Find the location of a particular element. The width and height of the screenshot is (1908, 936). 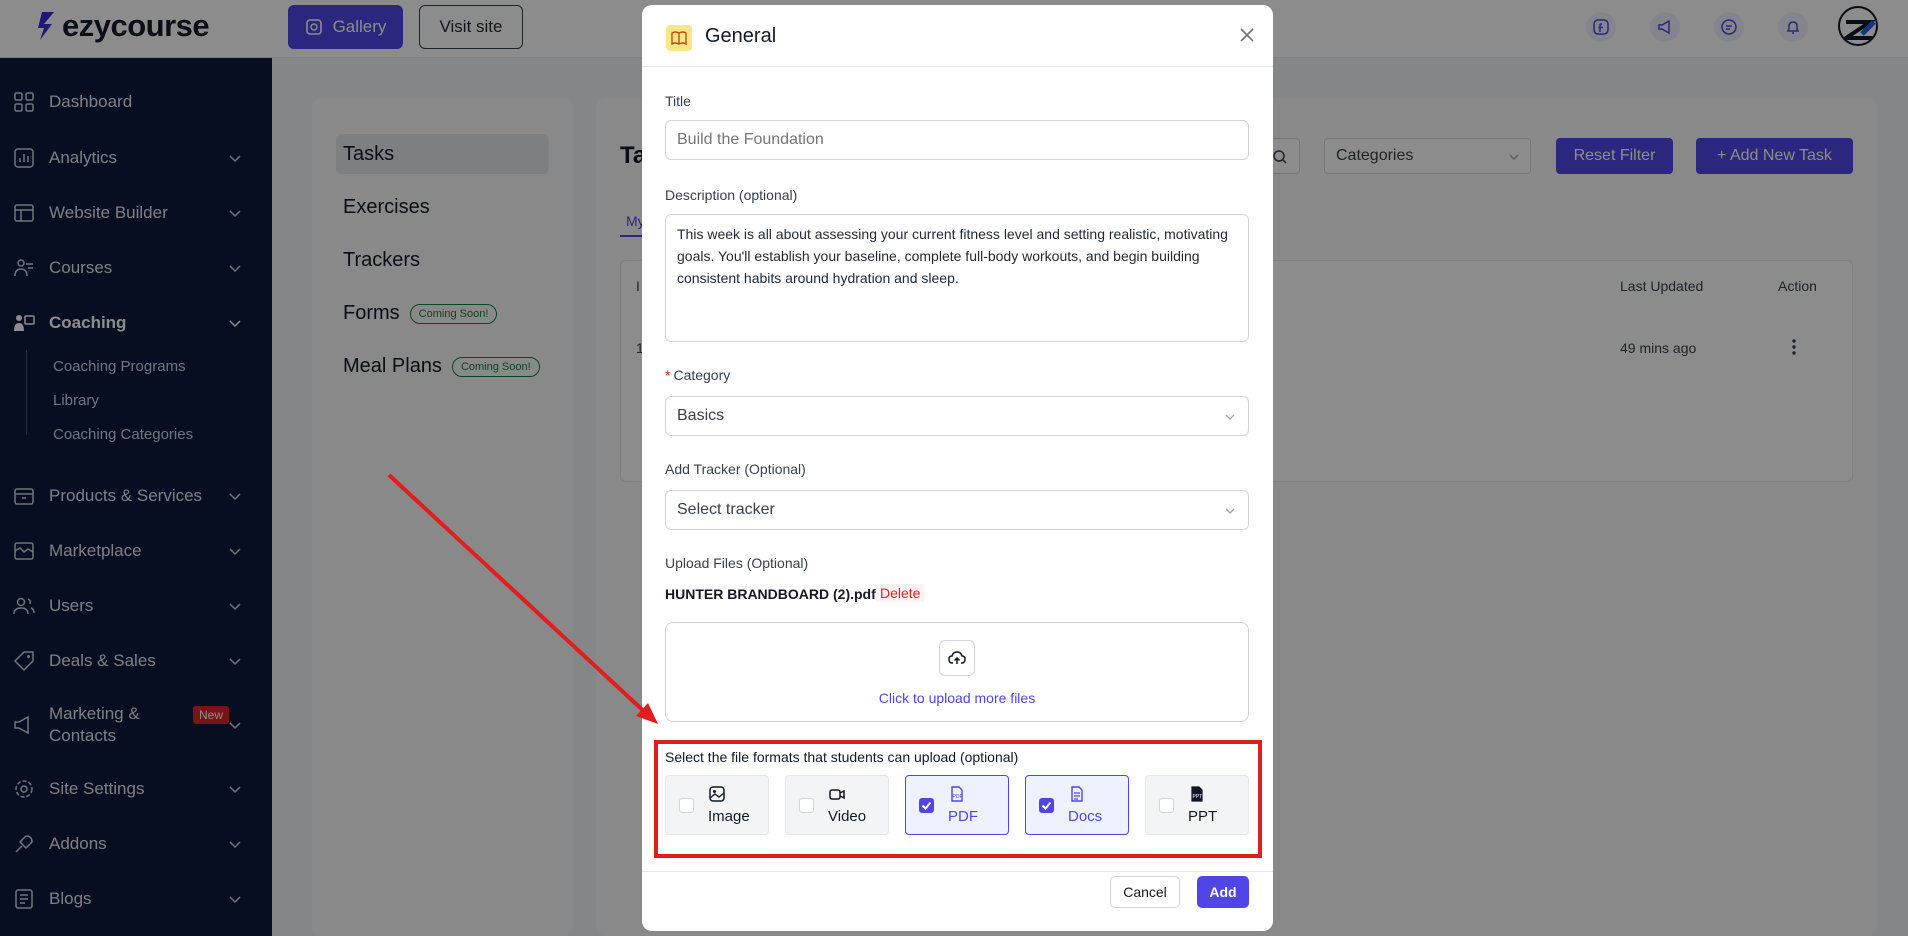

uploaded-file-name: HUNTER BRANDBOARD (2).pdf is located at coordinates (770, 594).